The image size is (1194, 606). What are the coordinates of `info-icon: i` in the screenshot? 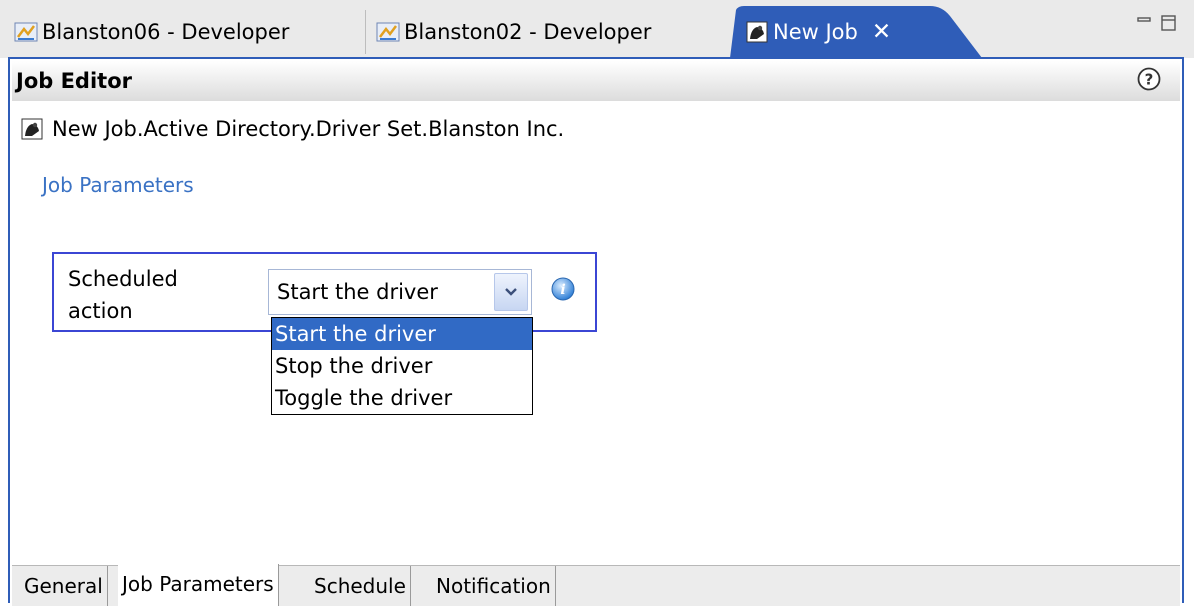 It's located at (563, 289).